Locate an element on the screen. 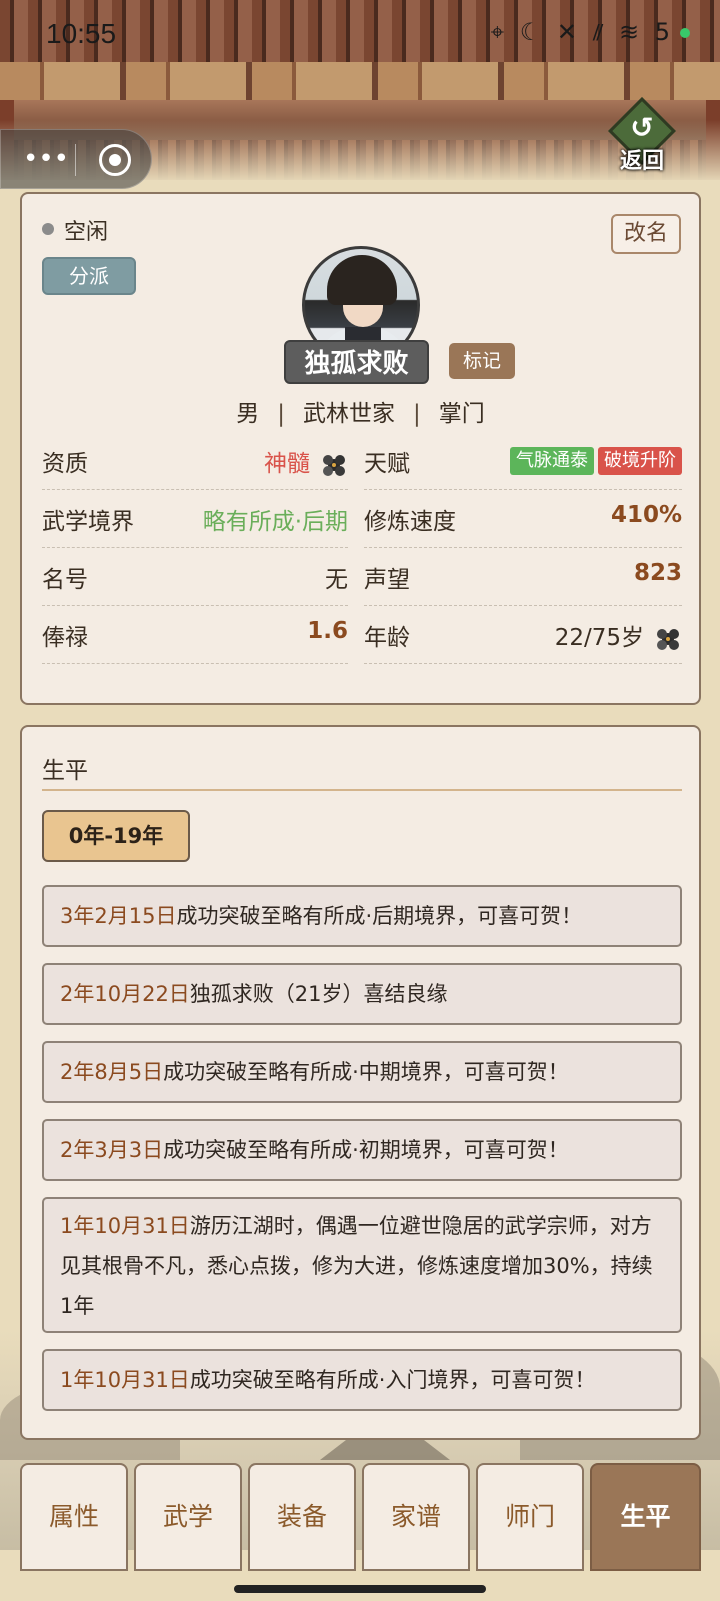 The image size is (720, 1601). event-item: 3年2月15日成功突破至略有所成·后期境界，可喜可贺！ is located at coordinates (362, 916).